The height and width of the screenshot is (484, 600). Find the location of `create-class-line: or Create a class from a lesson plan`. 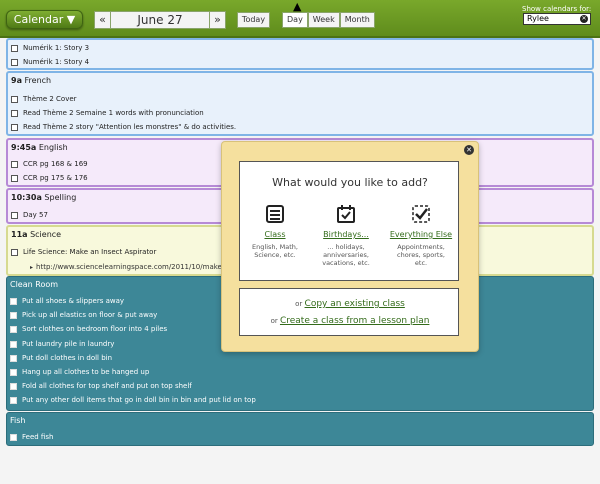

create-class-line: or Create a class from a lesson plan is located at coordinates (350, 321).